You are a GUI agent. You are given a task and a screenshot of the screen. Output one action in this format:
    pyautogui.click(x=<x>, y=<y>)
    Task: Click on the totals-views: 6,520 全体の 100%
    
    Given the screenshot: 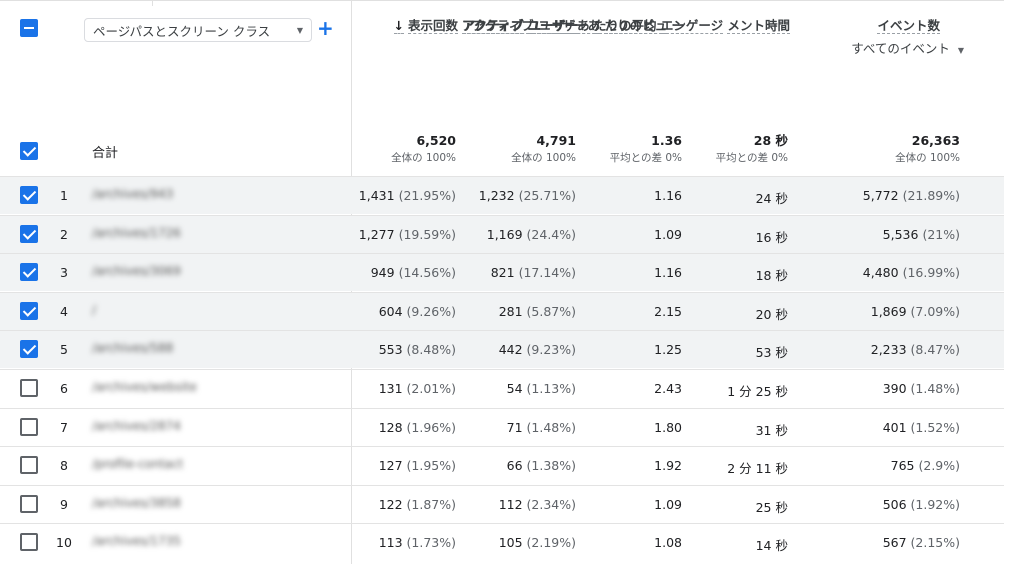 What is the action you would take?
    pyautogui.click(x=423, y=150)
    